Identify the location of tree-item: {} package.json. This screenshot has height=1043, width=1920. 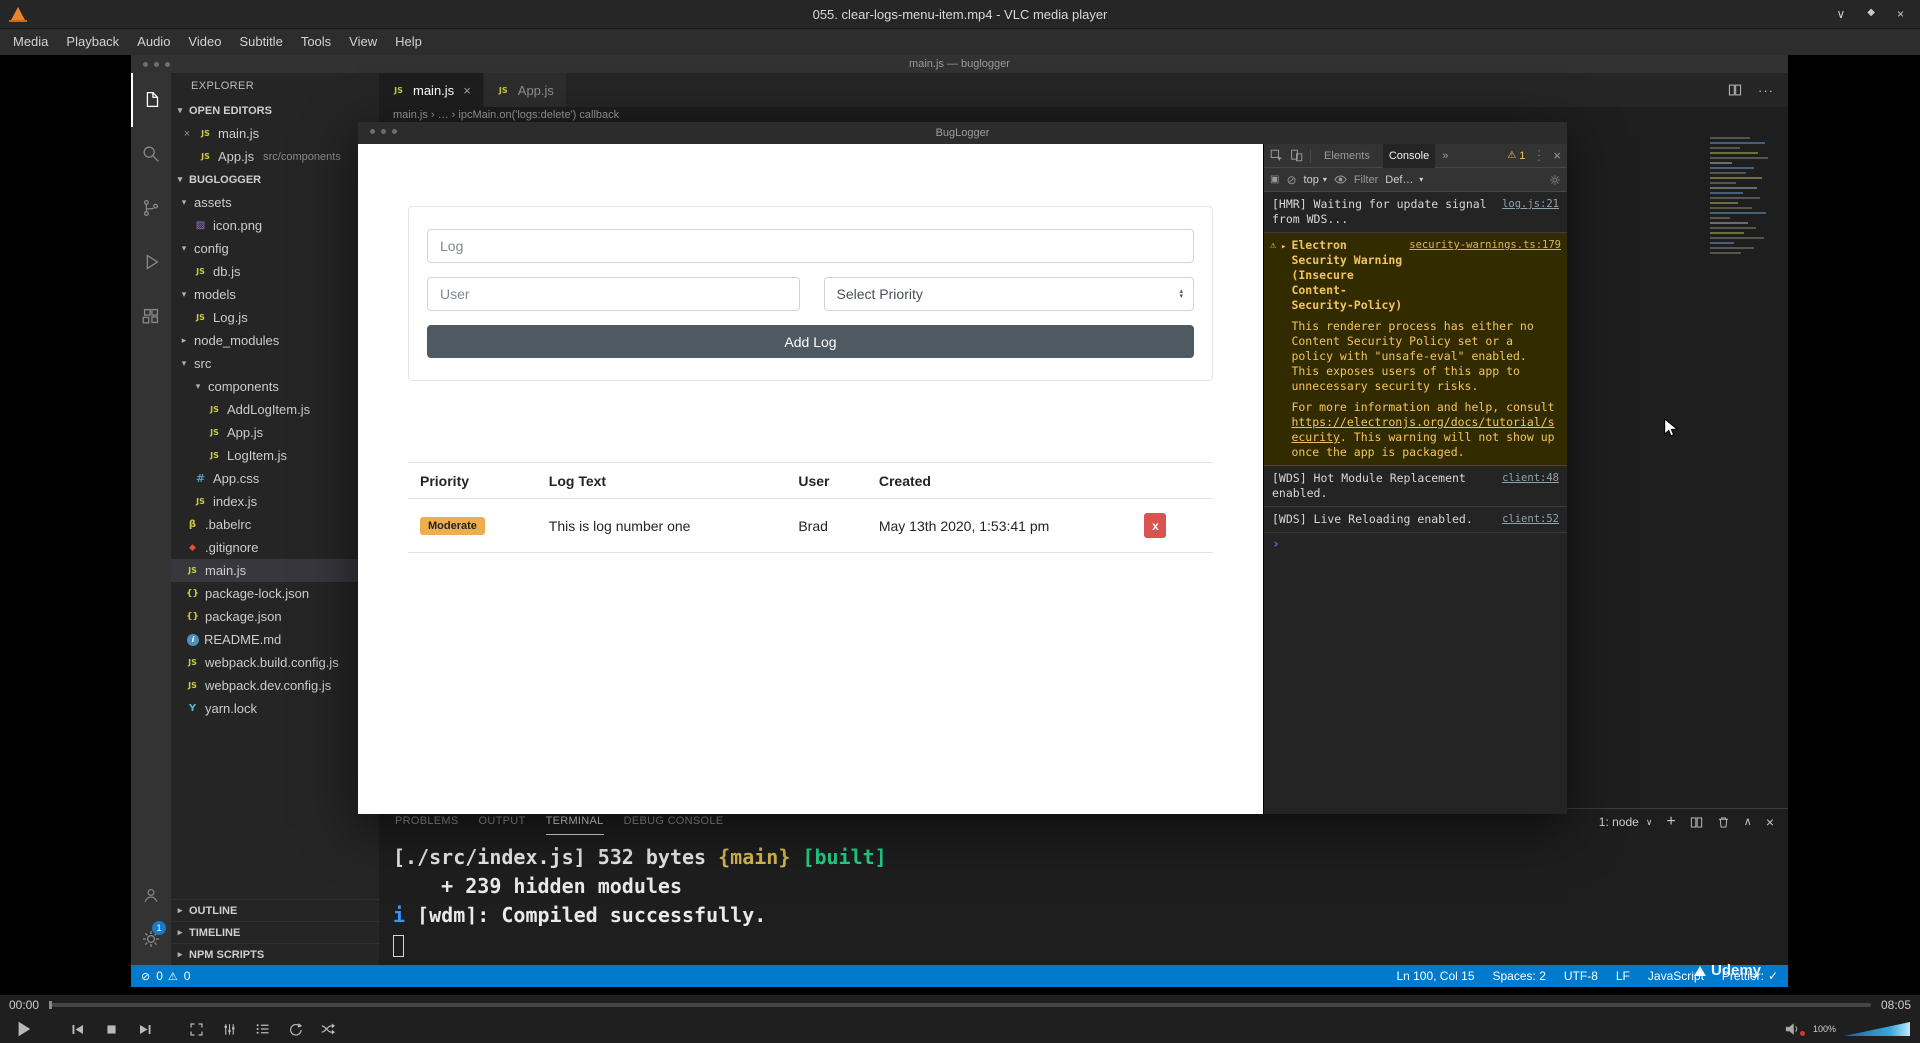
(275, 616).